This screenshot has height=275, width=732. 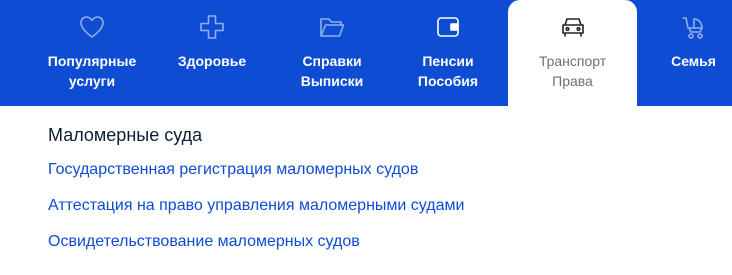 I want to click on tab-health: Здоровье, so click(x=212, y=53).